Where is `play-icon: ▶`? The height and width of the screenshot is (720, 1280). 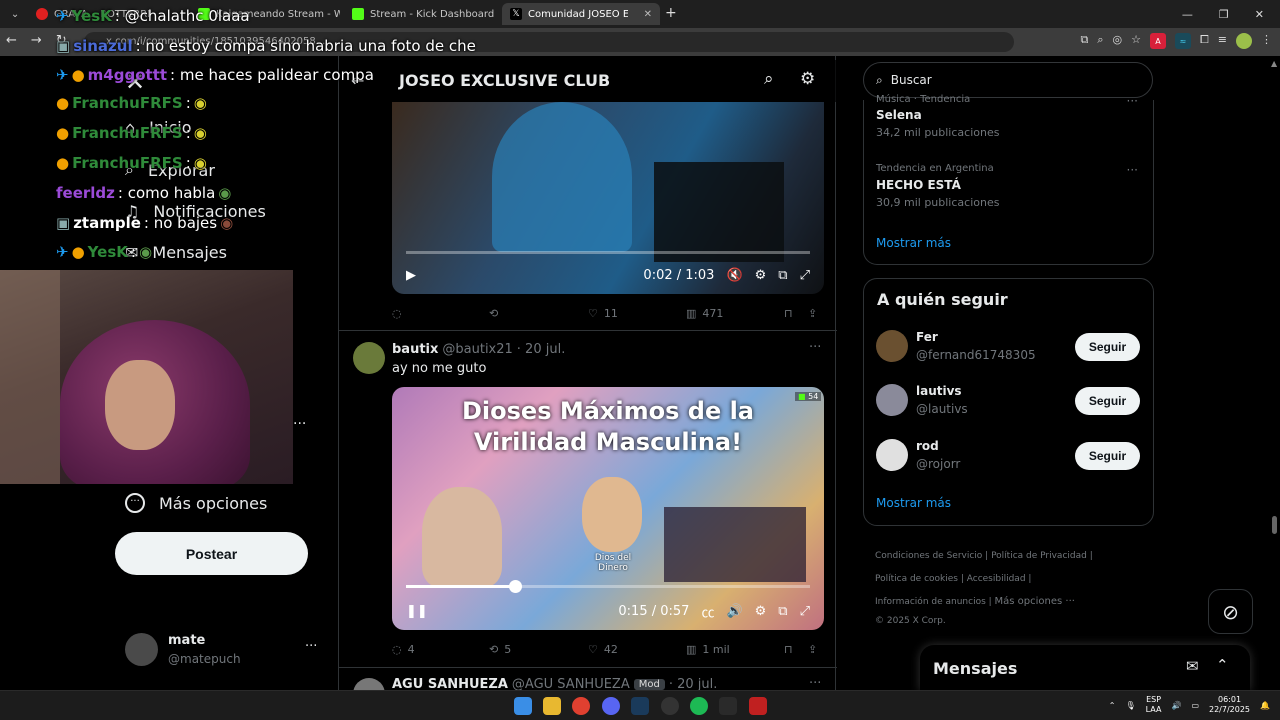 play-icon: ▶ is located at coordinates (411, 275).